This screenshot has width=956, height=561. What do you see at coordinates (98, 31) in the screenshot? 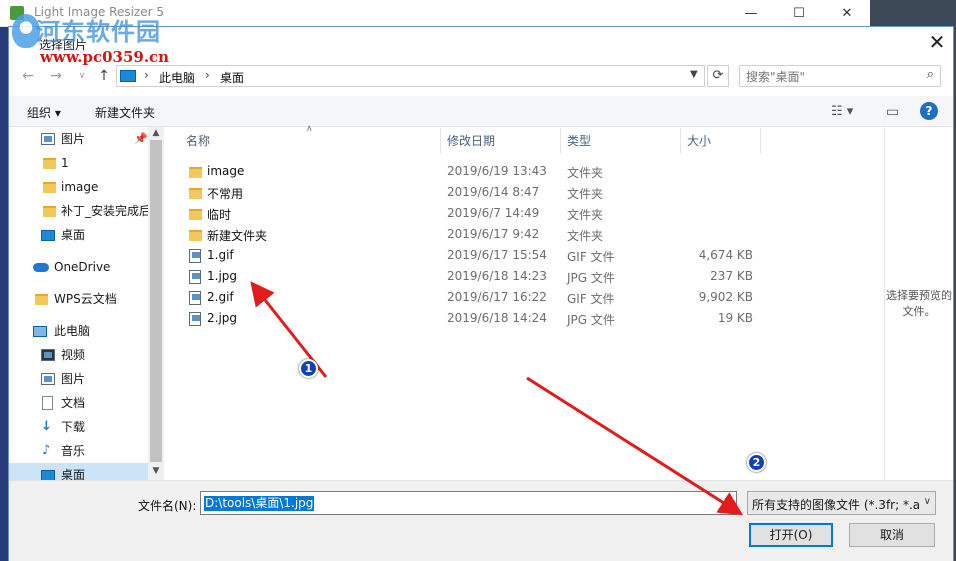
I see `watermark-site-name: 河东软件园` at bounding box center [98, 31].